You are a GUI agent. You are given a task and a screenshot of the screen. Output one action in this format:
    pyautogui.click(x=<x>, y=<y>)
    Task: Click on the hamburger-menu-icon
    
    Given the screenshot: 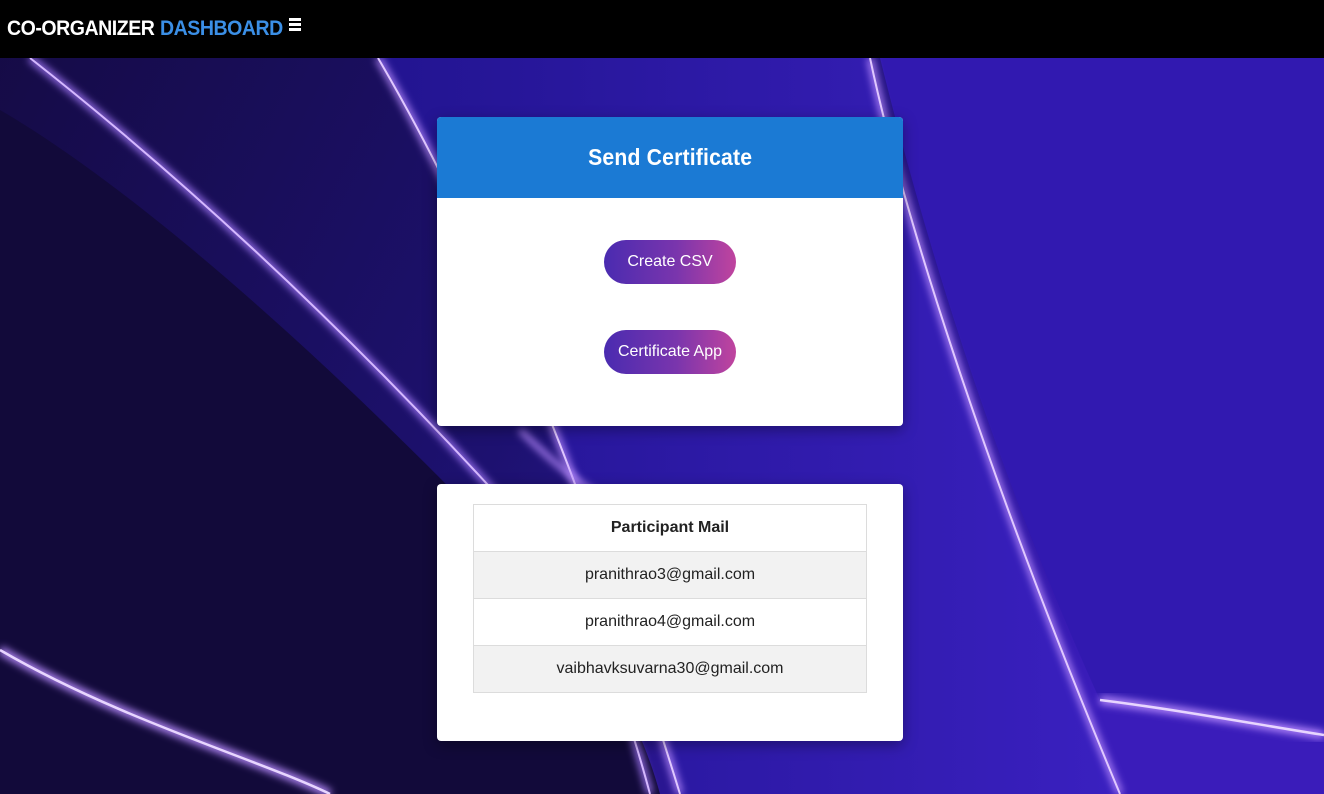 What is the action you would take?
    pyautogui.click(x=295, y=25)
    